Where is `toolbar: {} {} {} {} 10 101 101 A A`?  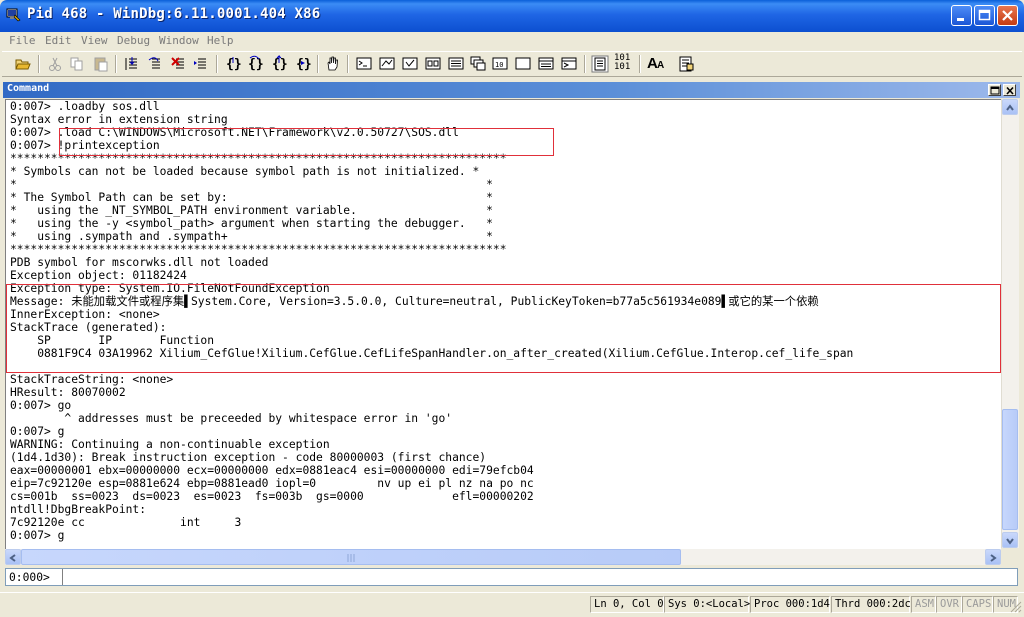
toolbar: {} {} {} {} 10 101 101 A A is located at coordinates (512, 64).